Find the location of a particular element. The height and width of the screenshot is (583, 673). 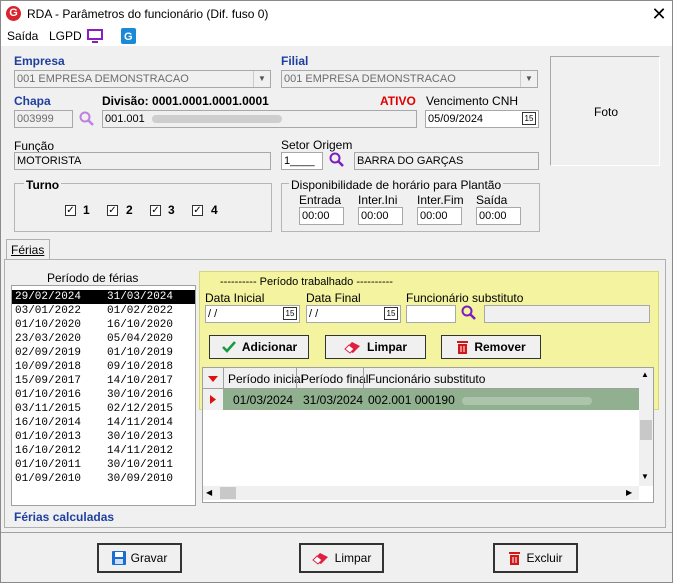

period-end: 31/03/2024 is located at coordinates (140, 297).